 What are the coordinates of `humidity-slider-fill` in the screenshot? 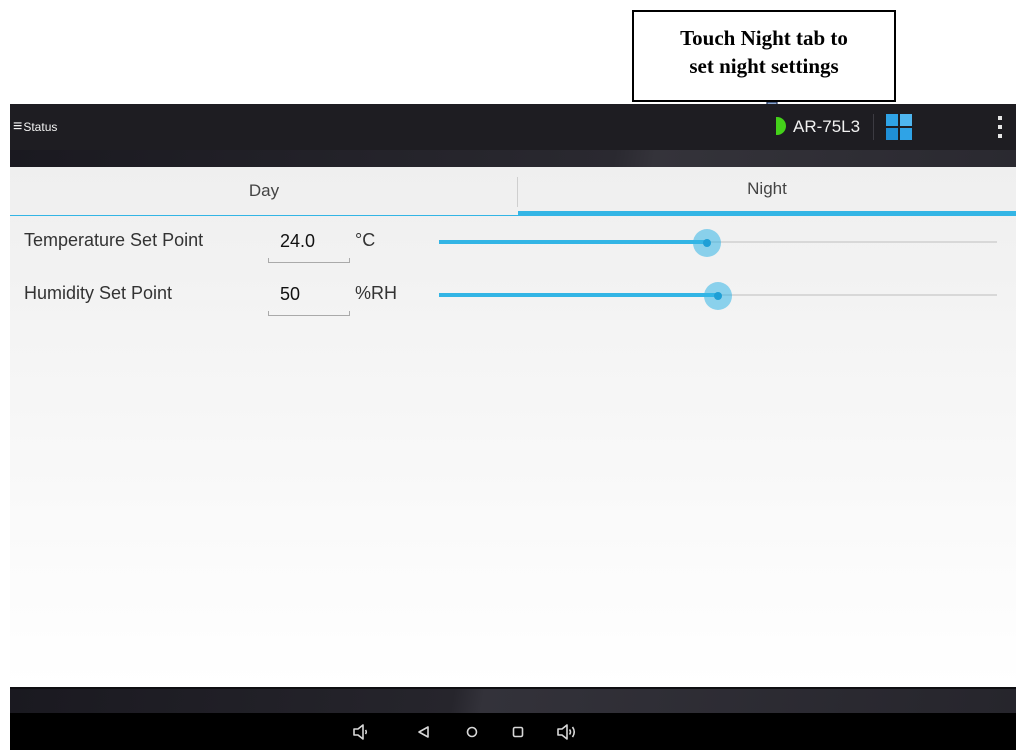 It's located at (578, 295).